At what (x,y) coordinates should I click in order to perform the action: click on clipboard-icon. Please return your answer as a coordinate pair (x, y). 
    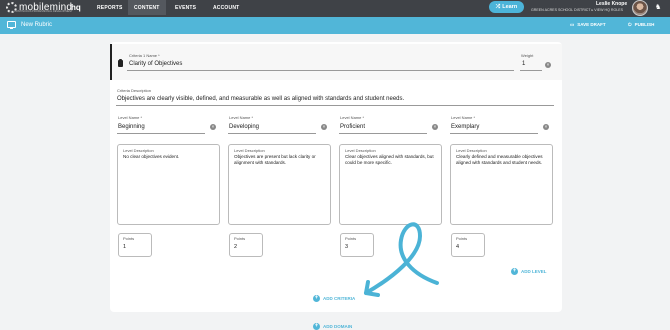
    Looking at the image, I should click on (120, 63).